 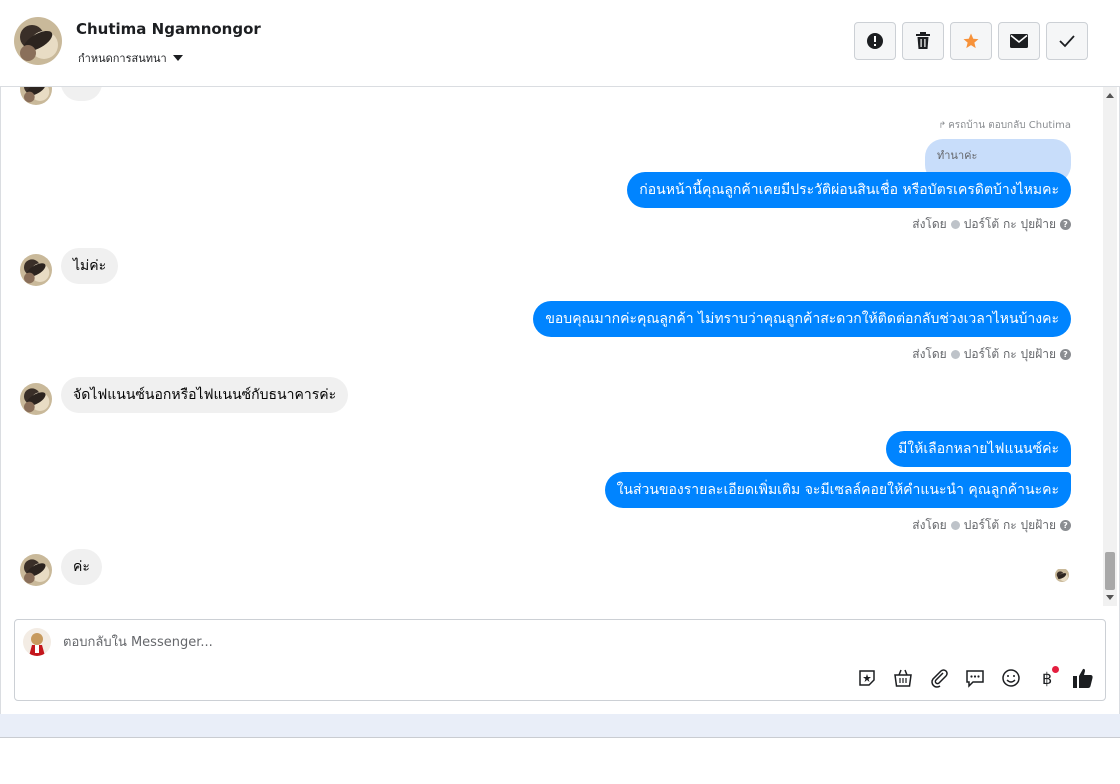 I want to click on caret-down-icon, so click(x=177, y=58).